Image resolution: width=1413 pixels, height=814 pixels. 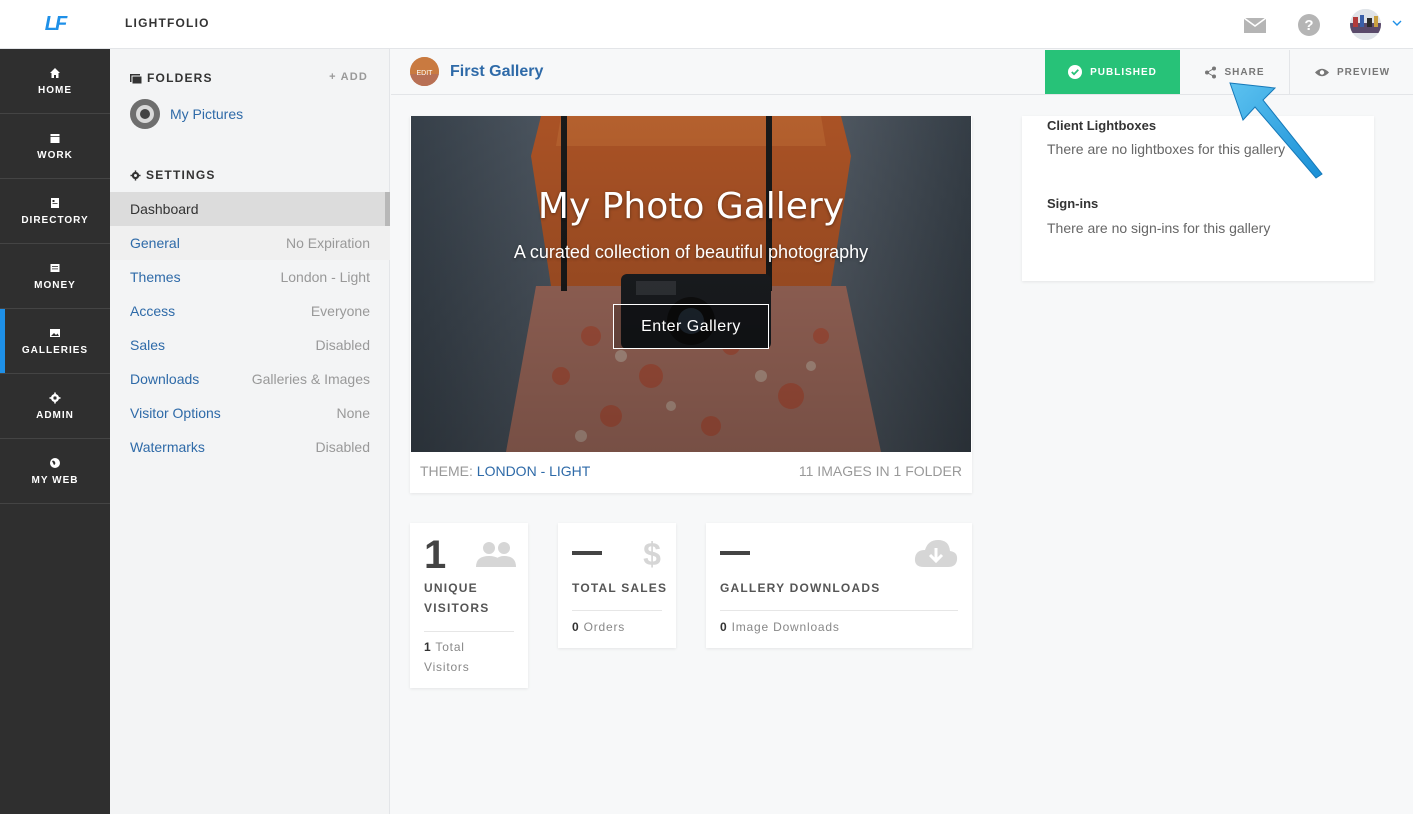 I want to click on settings-row-name: Visitor Options, so click(x=175, y=413).